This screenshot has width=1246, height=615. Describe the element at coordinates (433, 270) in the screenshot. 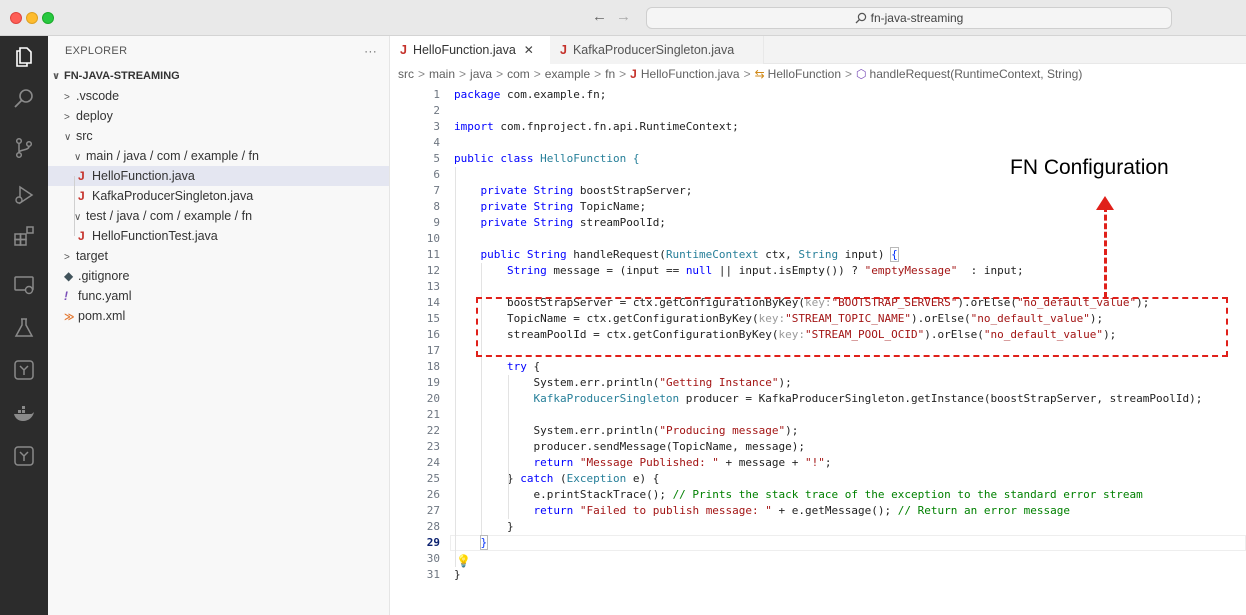

I see `line-number: 12` at that location.